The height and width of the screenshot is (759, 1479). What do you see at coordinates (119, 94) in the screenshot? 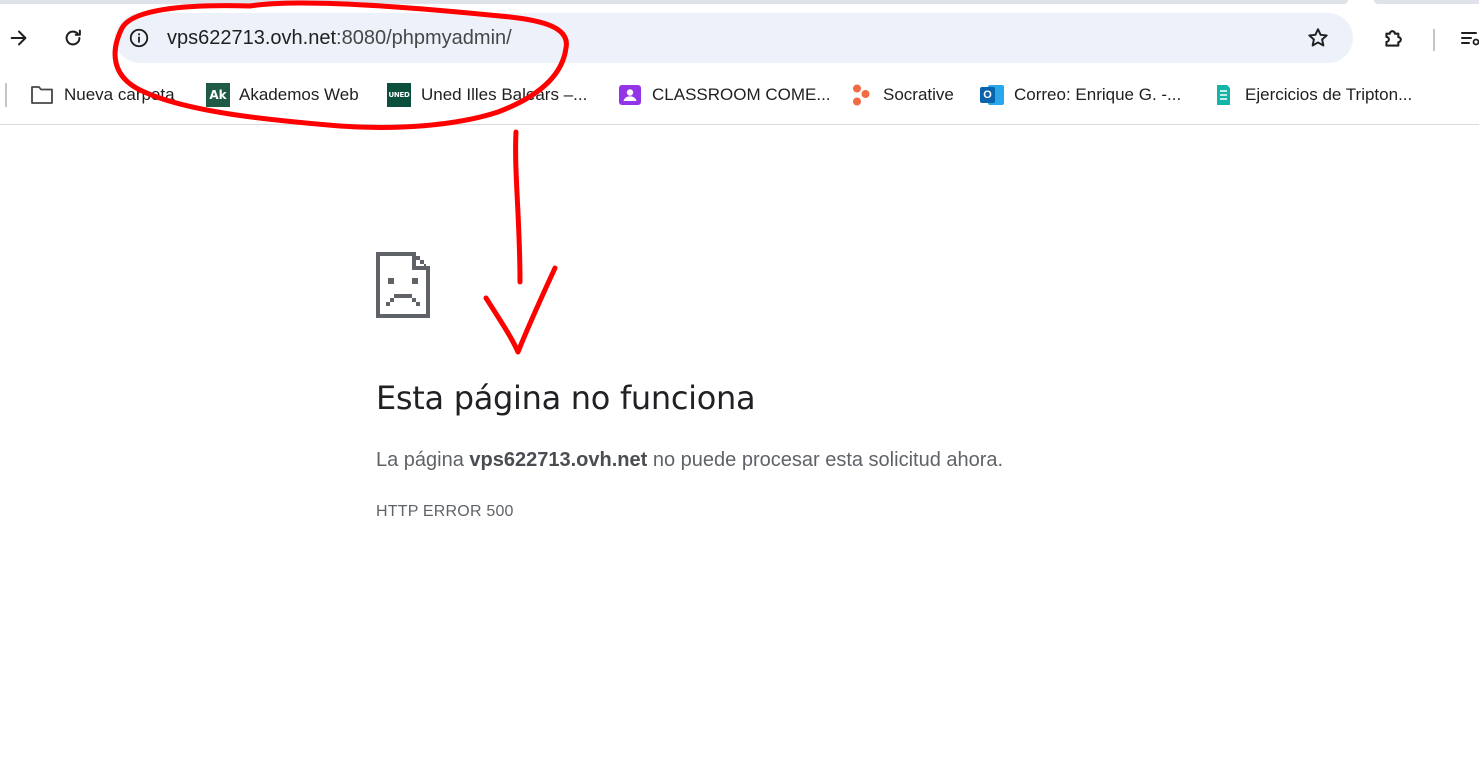
I see `bookmark-label: Nueva carpeta` at bounding box center [119, 94].